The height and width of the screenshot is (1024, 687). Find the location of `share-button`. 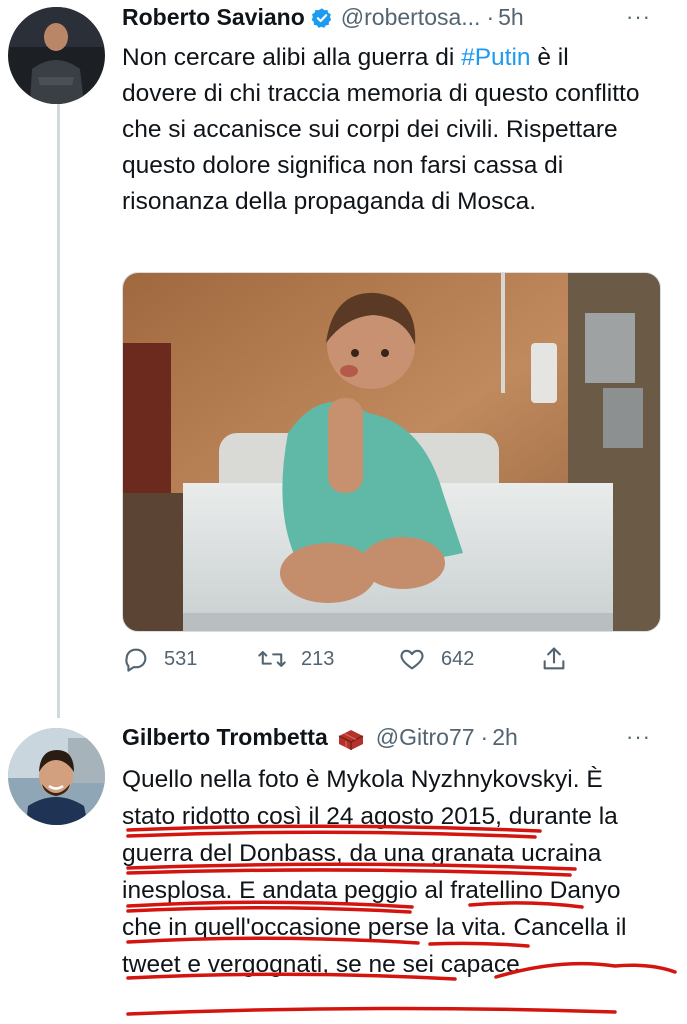

share-button is located at coordinates (561, 659).